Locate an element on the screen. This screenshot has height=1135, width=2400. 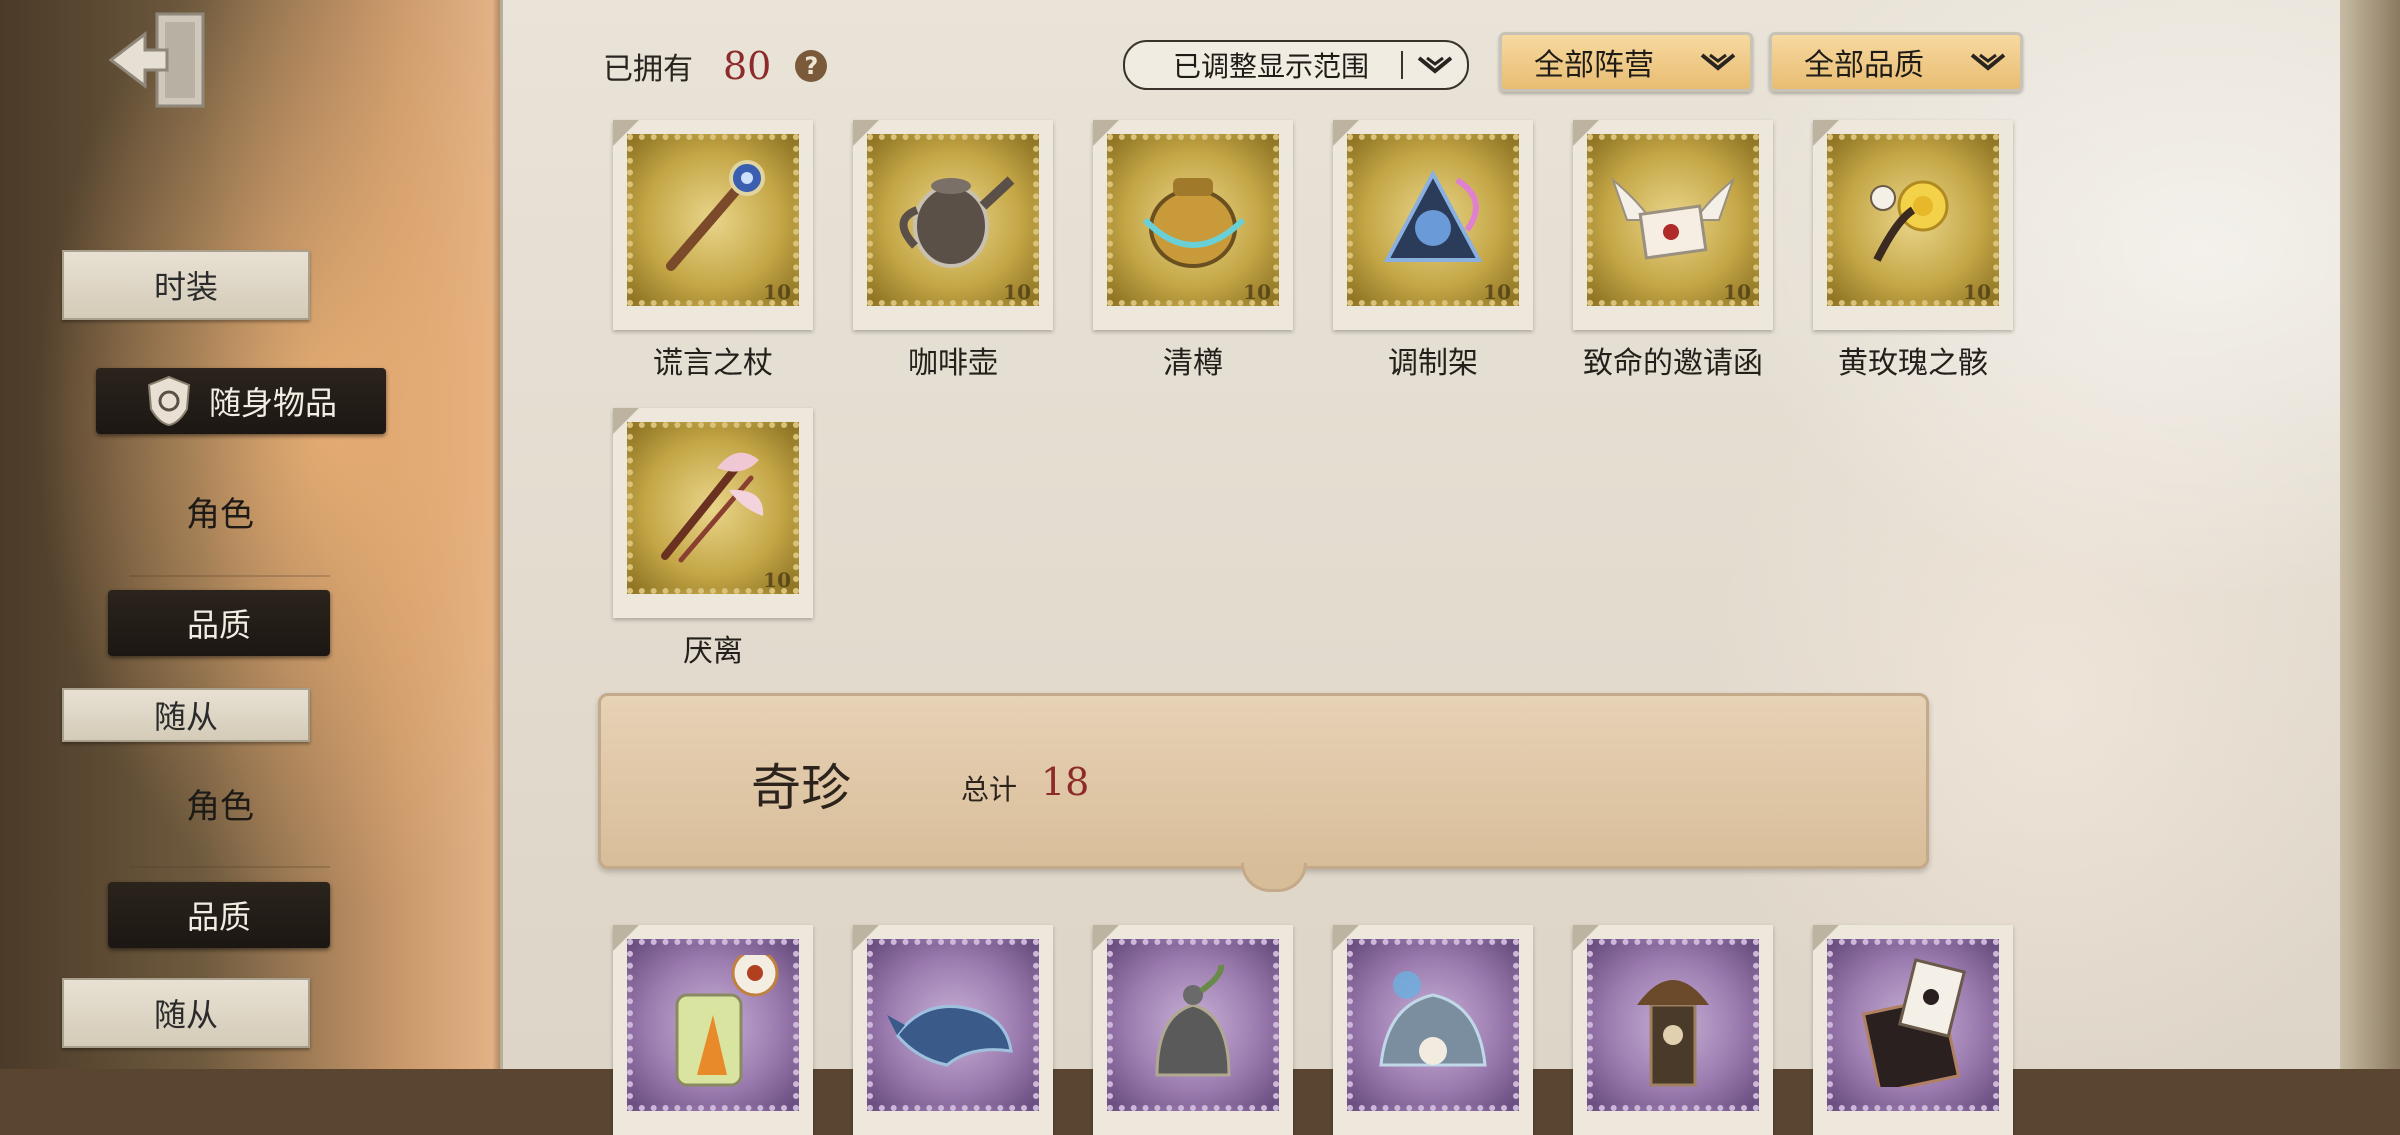
display-range-dropdown: 已调整显示范围 is located at coordinates (1296, 65).